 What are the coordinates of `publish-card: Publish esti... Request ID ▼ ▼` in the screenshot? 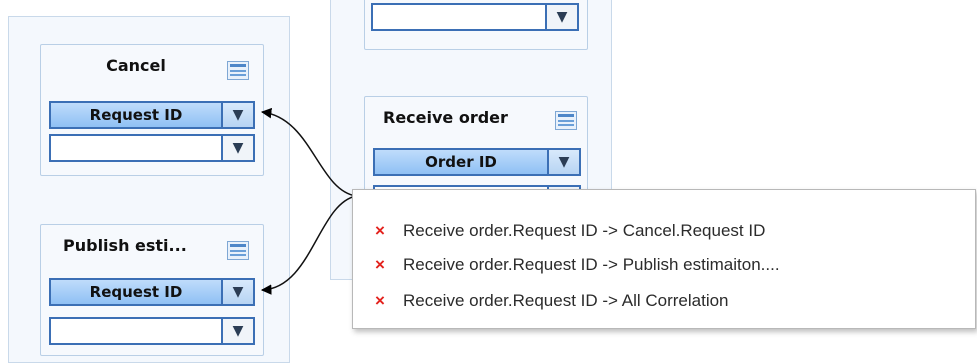 It's located at (152, 290).